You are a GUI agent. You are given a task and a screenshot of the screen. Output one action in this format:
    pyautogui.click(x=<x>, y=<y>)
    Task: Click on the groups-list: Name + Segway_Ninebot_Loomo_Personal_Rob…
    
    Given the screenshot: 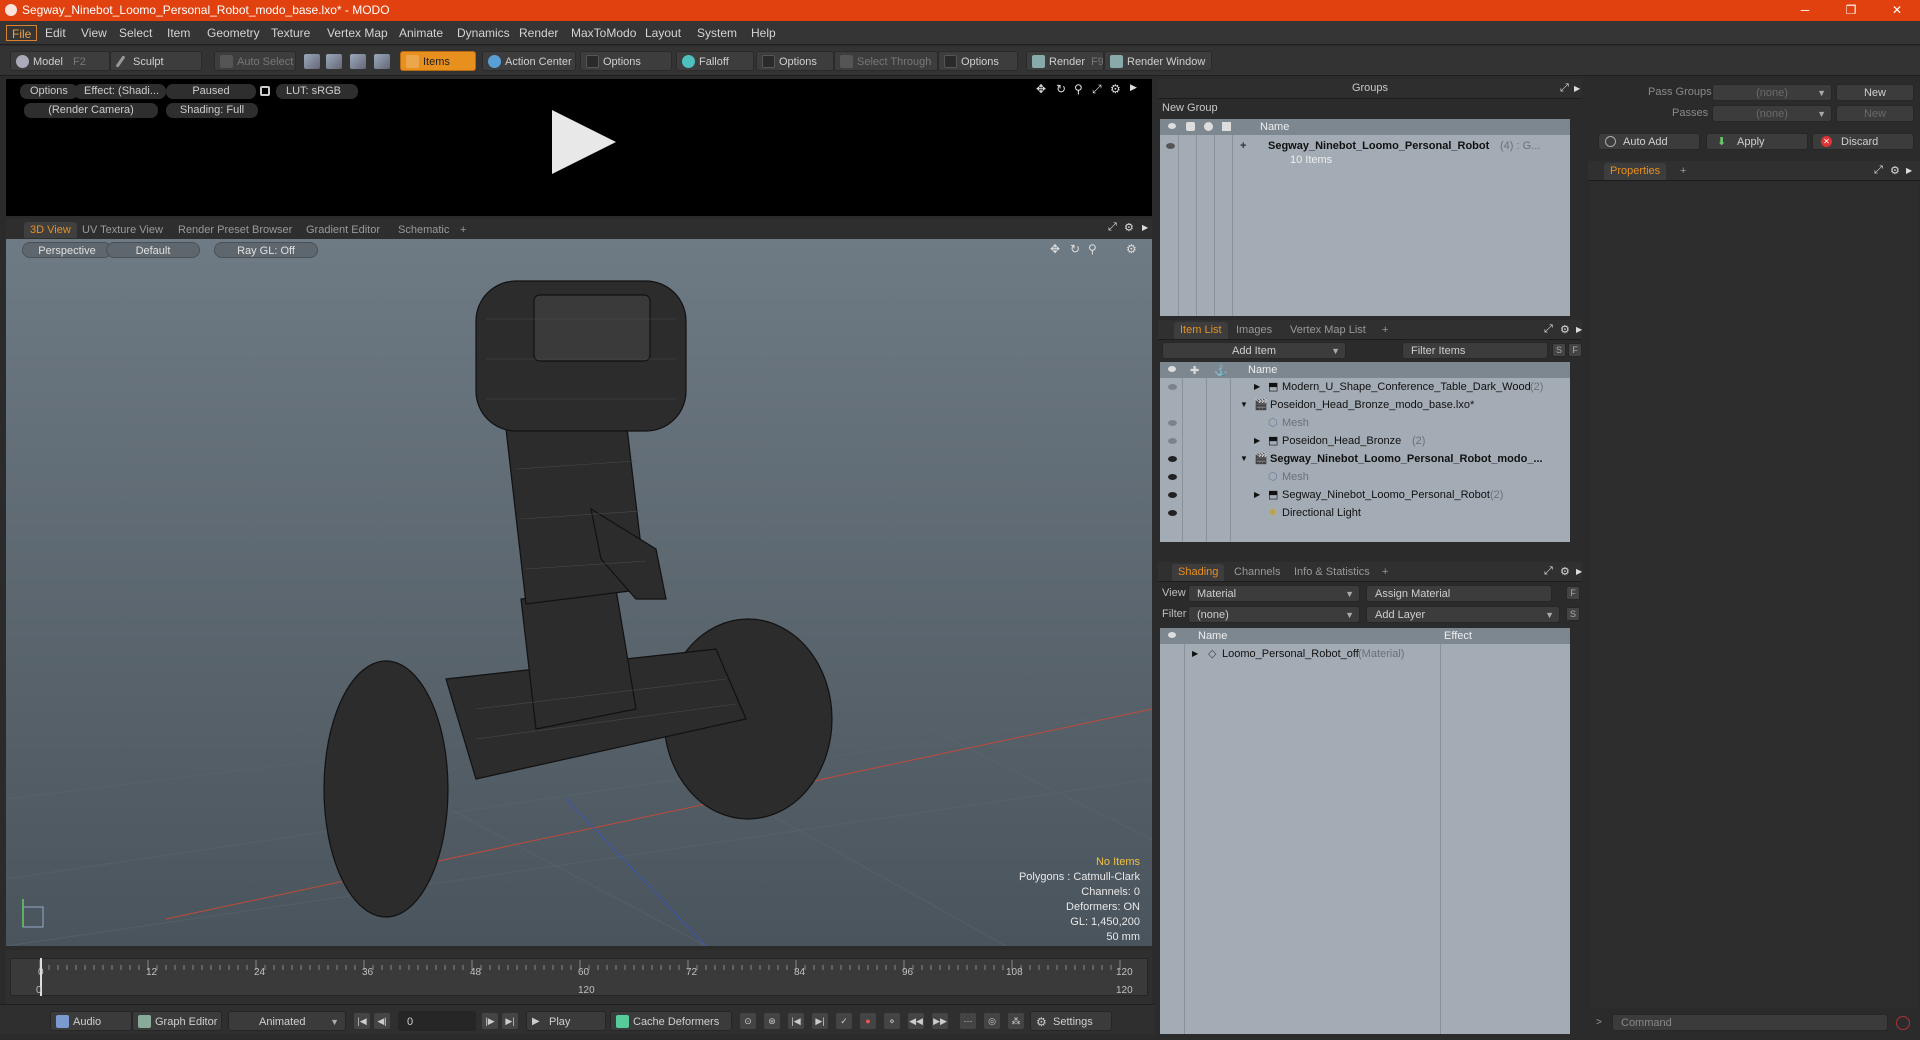 What is the action you would take?
    pyautogui.click(x=1365, y=217)
    